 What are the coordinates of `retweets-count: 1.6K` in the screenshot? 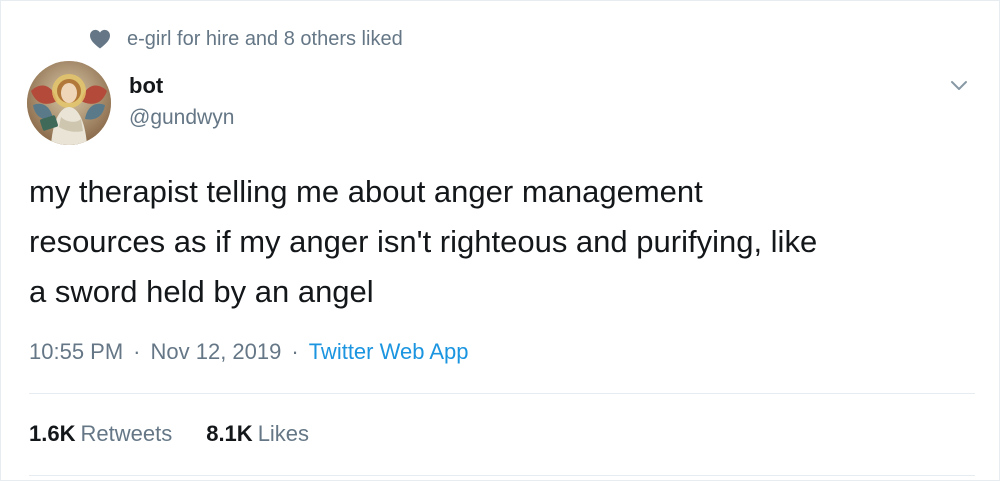 It's located at (52, 433).